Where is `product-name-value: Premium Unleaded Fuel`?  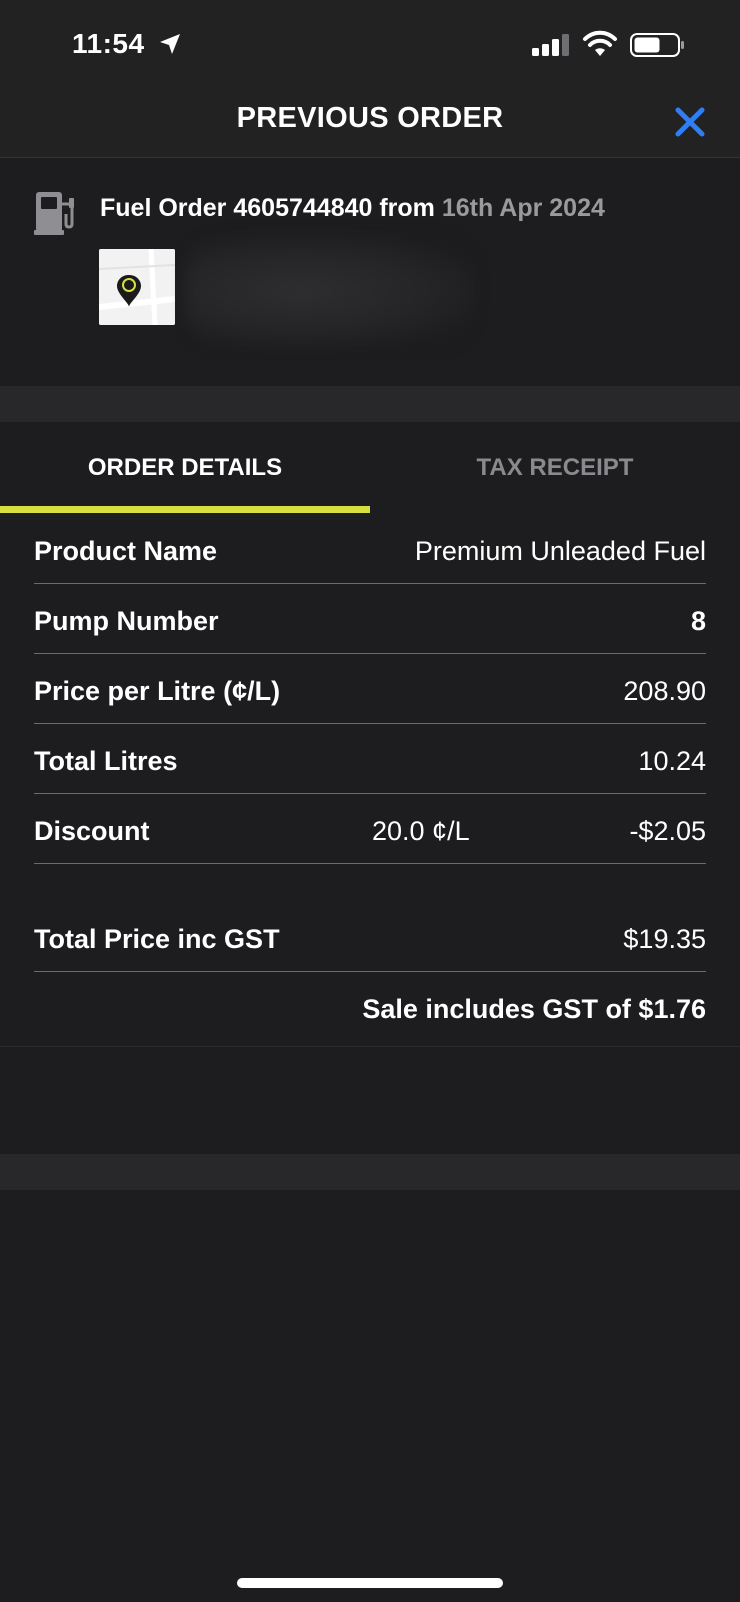
product-name-value: Premium Unleaded Fuel is located at coordinates (560, 551).